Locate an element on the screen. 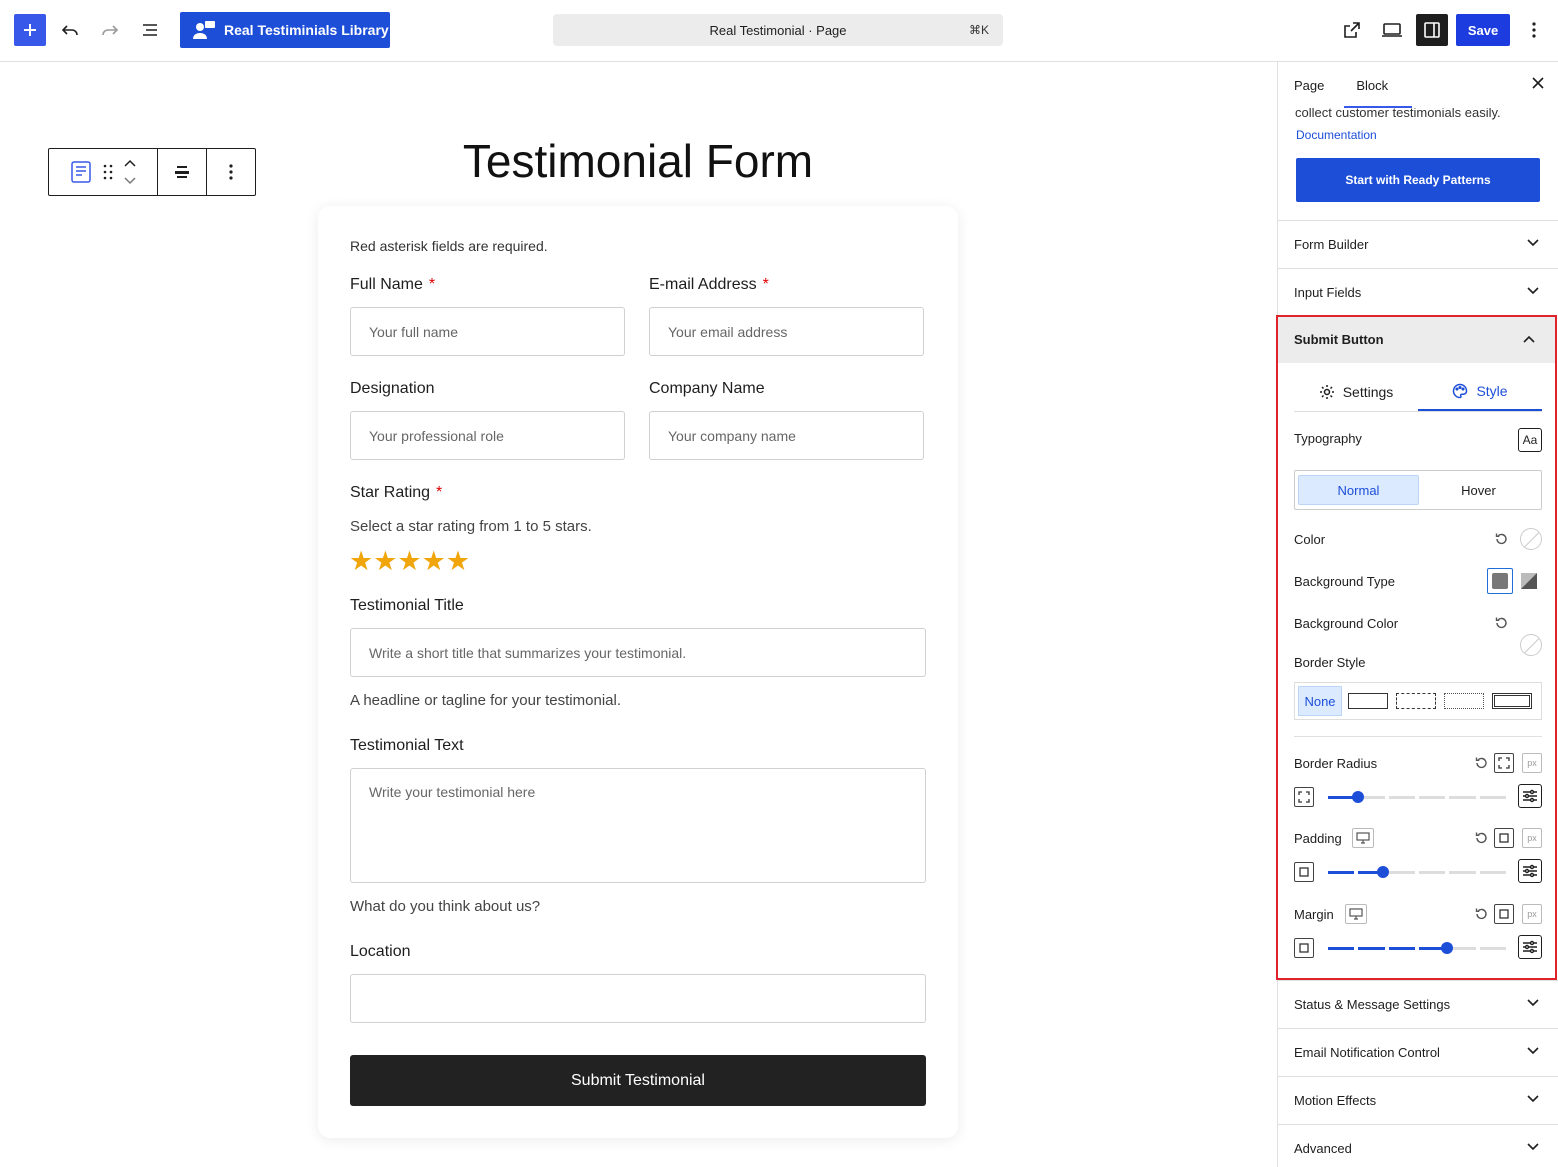 The width and height of the screenshot is (1558, 1167). drag-handle-icon is located at coordinates (108, 172).